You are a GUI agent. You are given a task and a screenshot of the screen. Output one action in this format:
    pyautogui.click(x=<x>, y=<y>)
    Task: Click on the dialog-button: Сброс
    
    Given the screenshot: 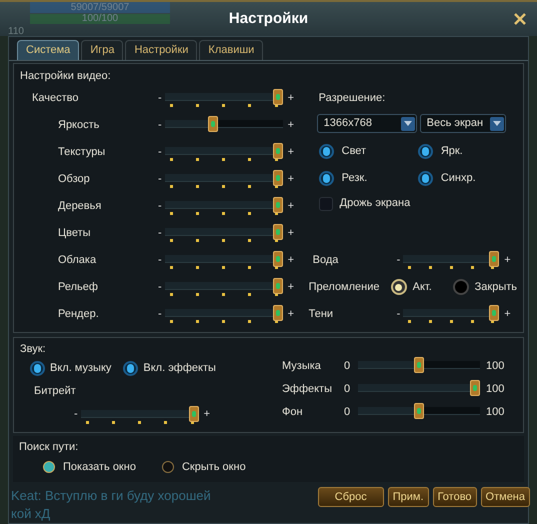 What is the action you would take?
    pyautogui.click(x=351, y=497)
    